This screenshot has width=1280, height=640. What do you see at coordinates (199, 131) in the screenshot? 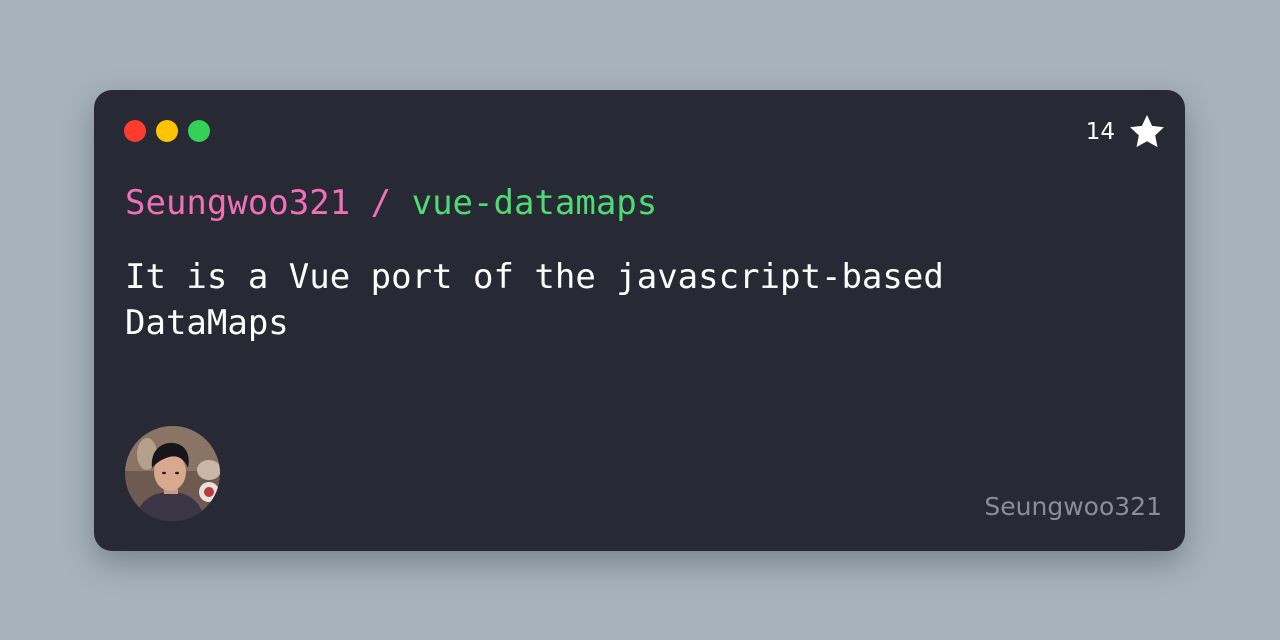
I see `maximize-dot` at bounding box center [199, 131].